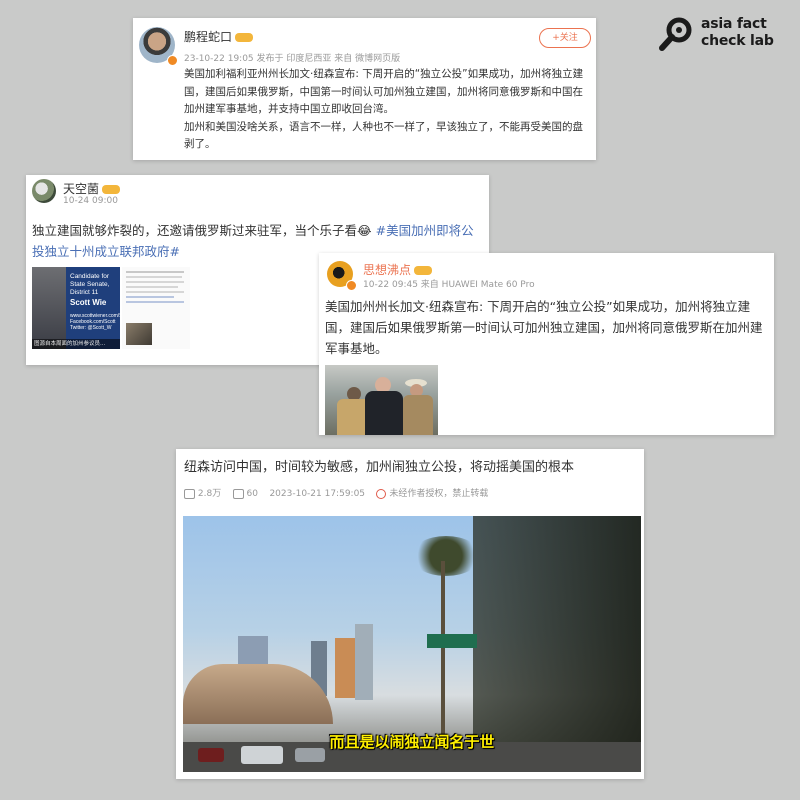 This screenshot has height=800, width=800. Describe the element at coordinates (449, 285) in the screenshot. I see `post-meta: 10-22 09:45 来自 HUAWEI Mate 60 Pro` at that location.